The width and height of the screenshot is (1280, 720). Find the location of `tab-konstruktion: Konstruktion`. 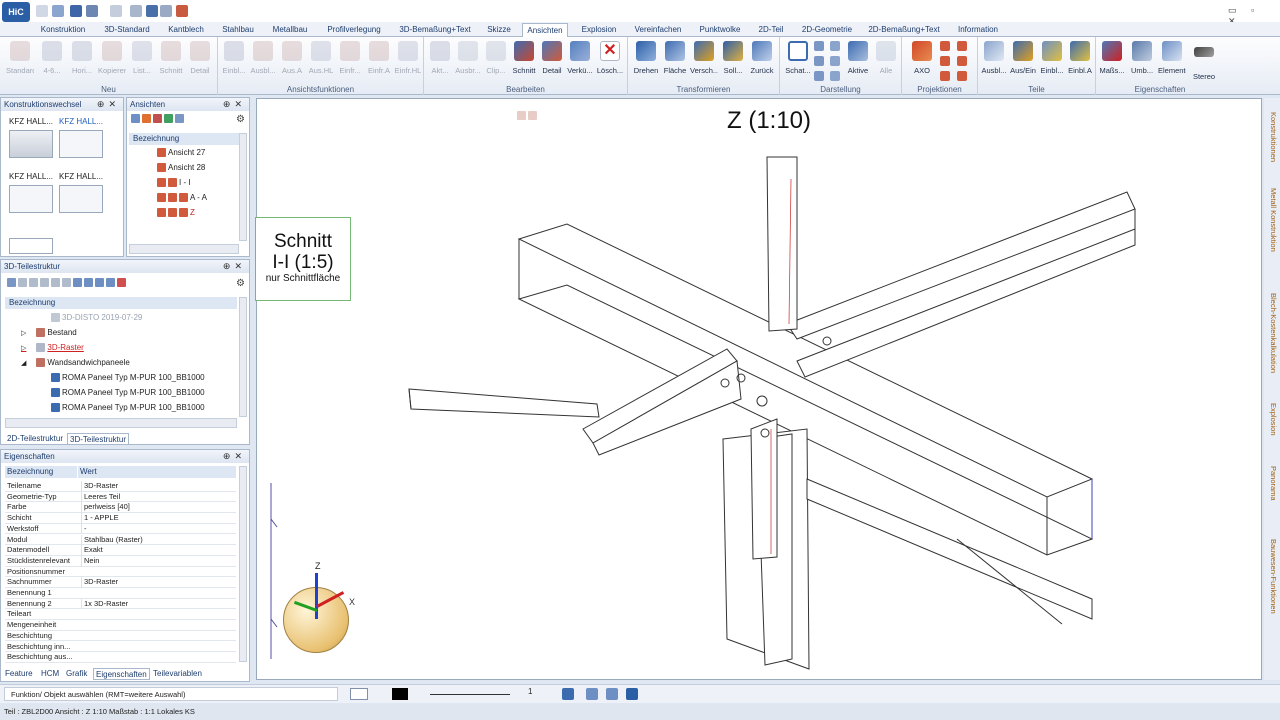

tab-konstruktion: Konstruktion is located at coordinates (63, 30).